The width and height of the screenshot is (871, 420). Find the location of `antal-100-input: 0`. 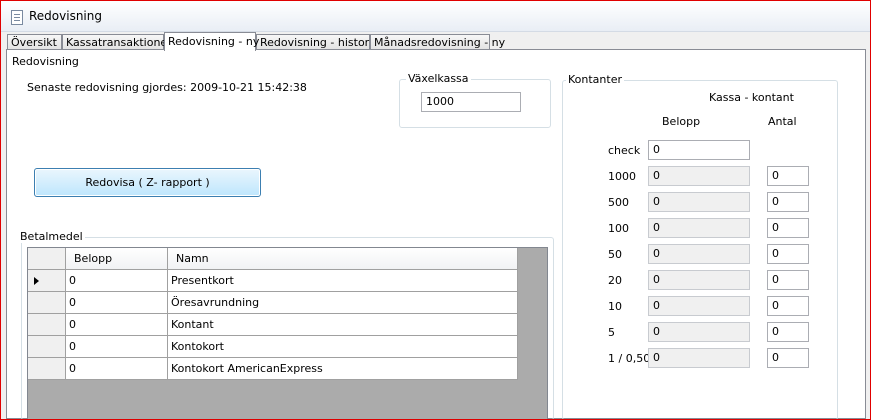

antal-100-input: 0 is located at coordinates (788, 228).